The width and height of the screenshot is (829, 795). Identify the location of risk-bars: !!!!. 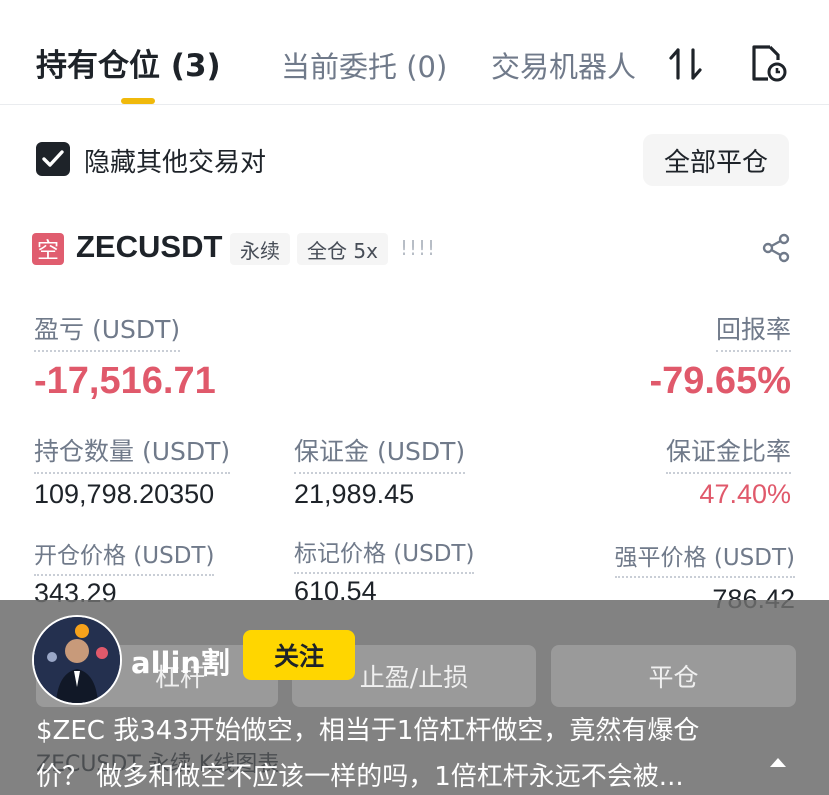
(418, 248).